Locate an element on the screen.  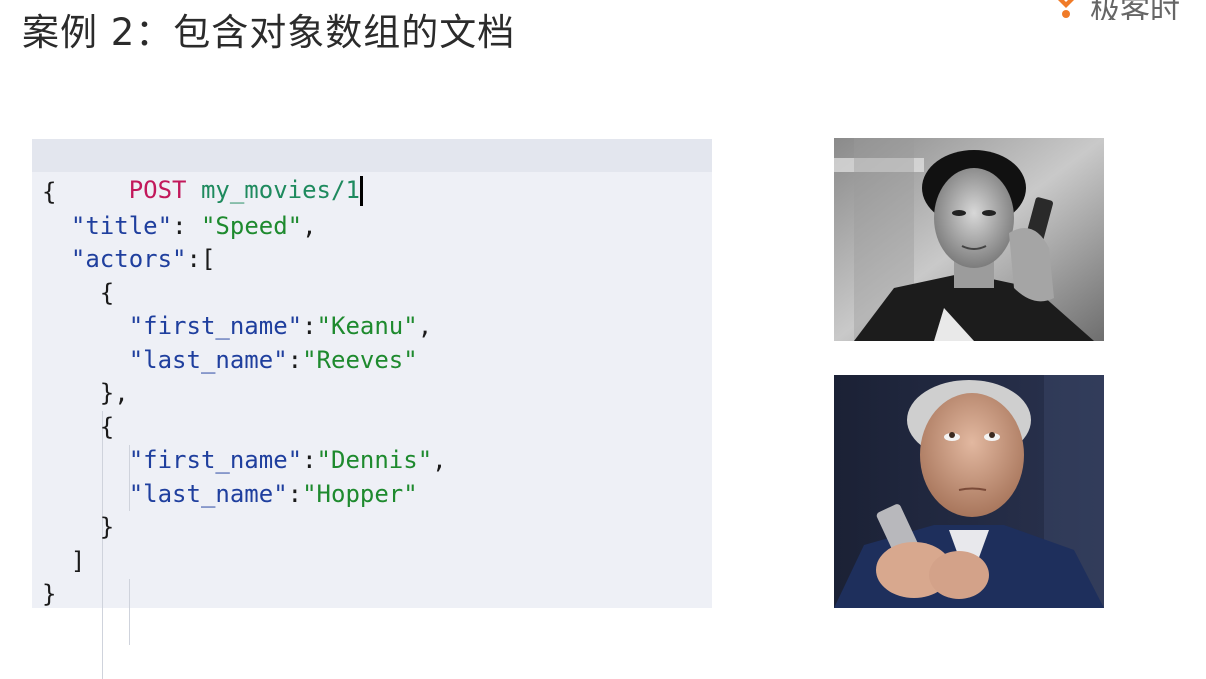
slide-title: 案例 2：包含对象数组的文档 is located at coordinates (269, 32).